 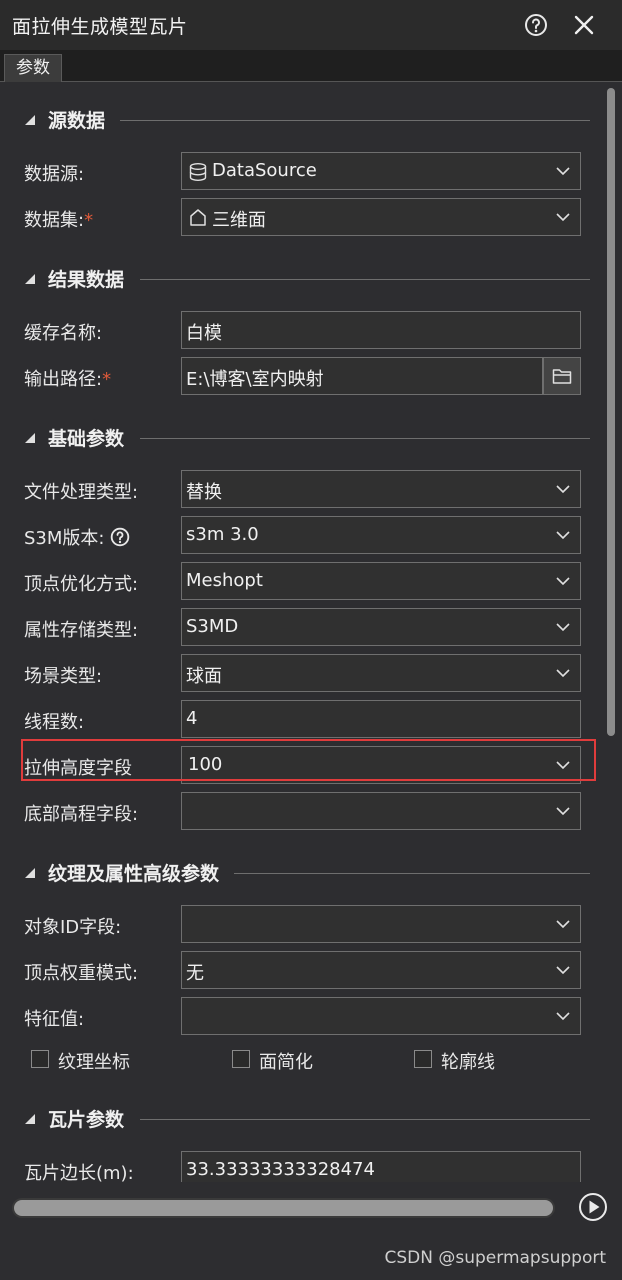 I want to click on texture-coords-label: 纹理坐标, so click(x=94, y=1062).